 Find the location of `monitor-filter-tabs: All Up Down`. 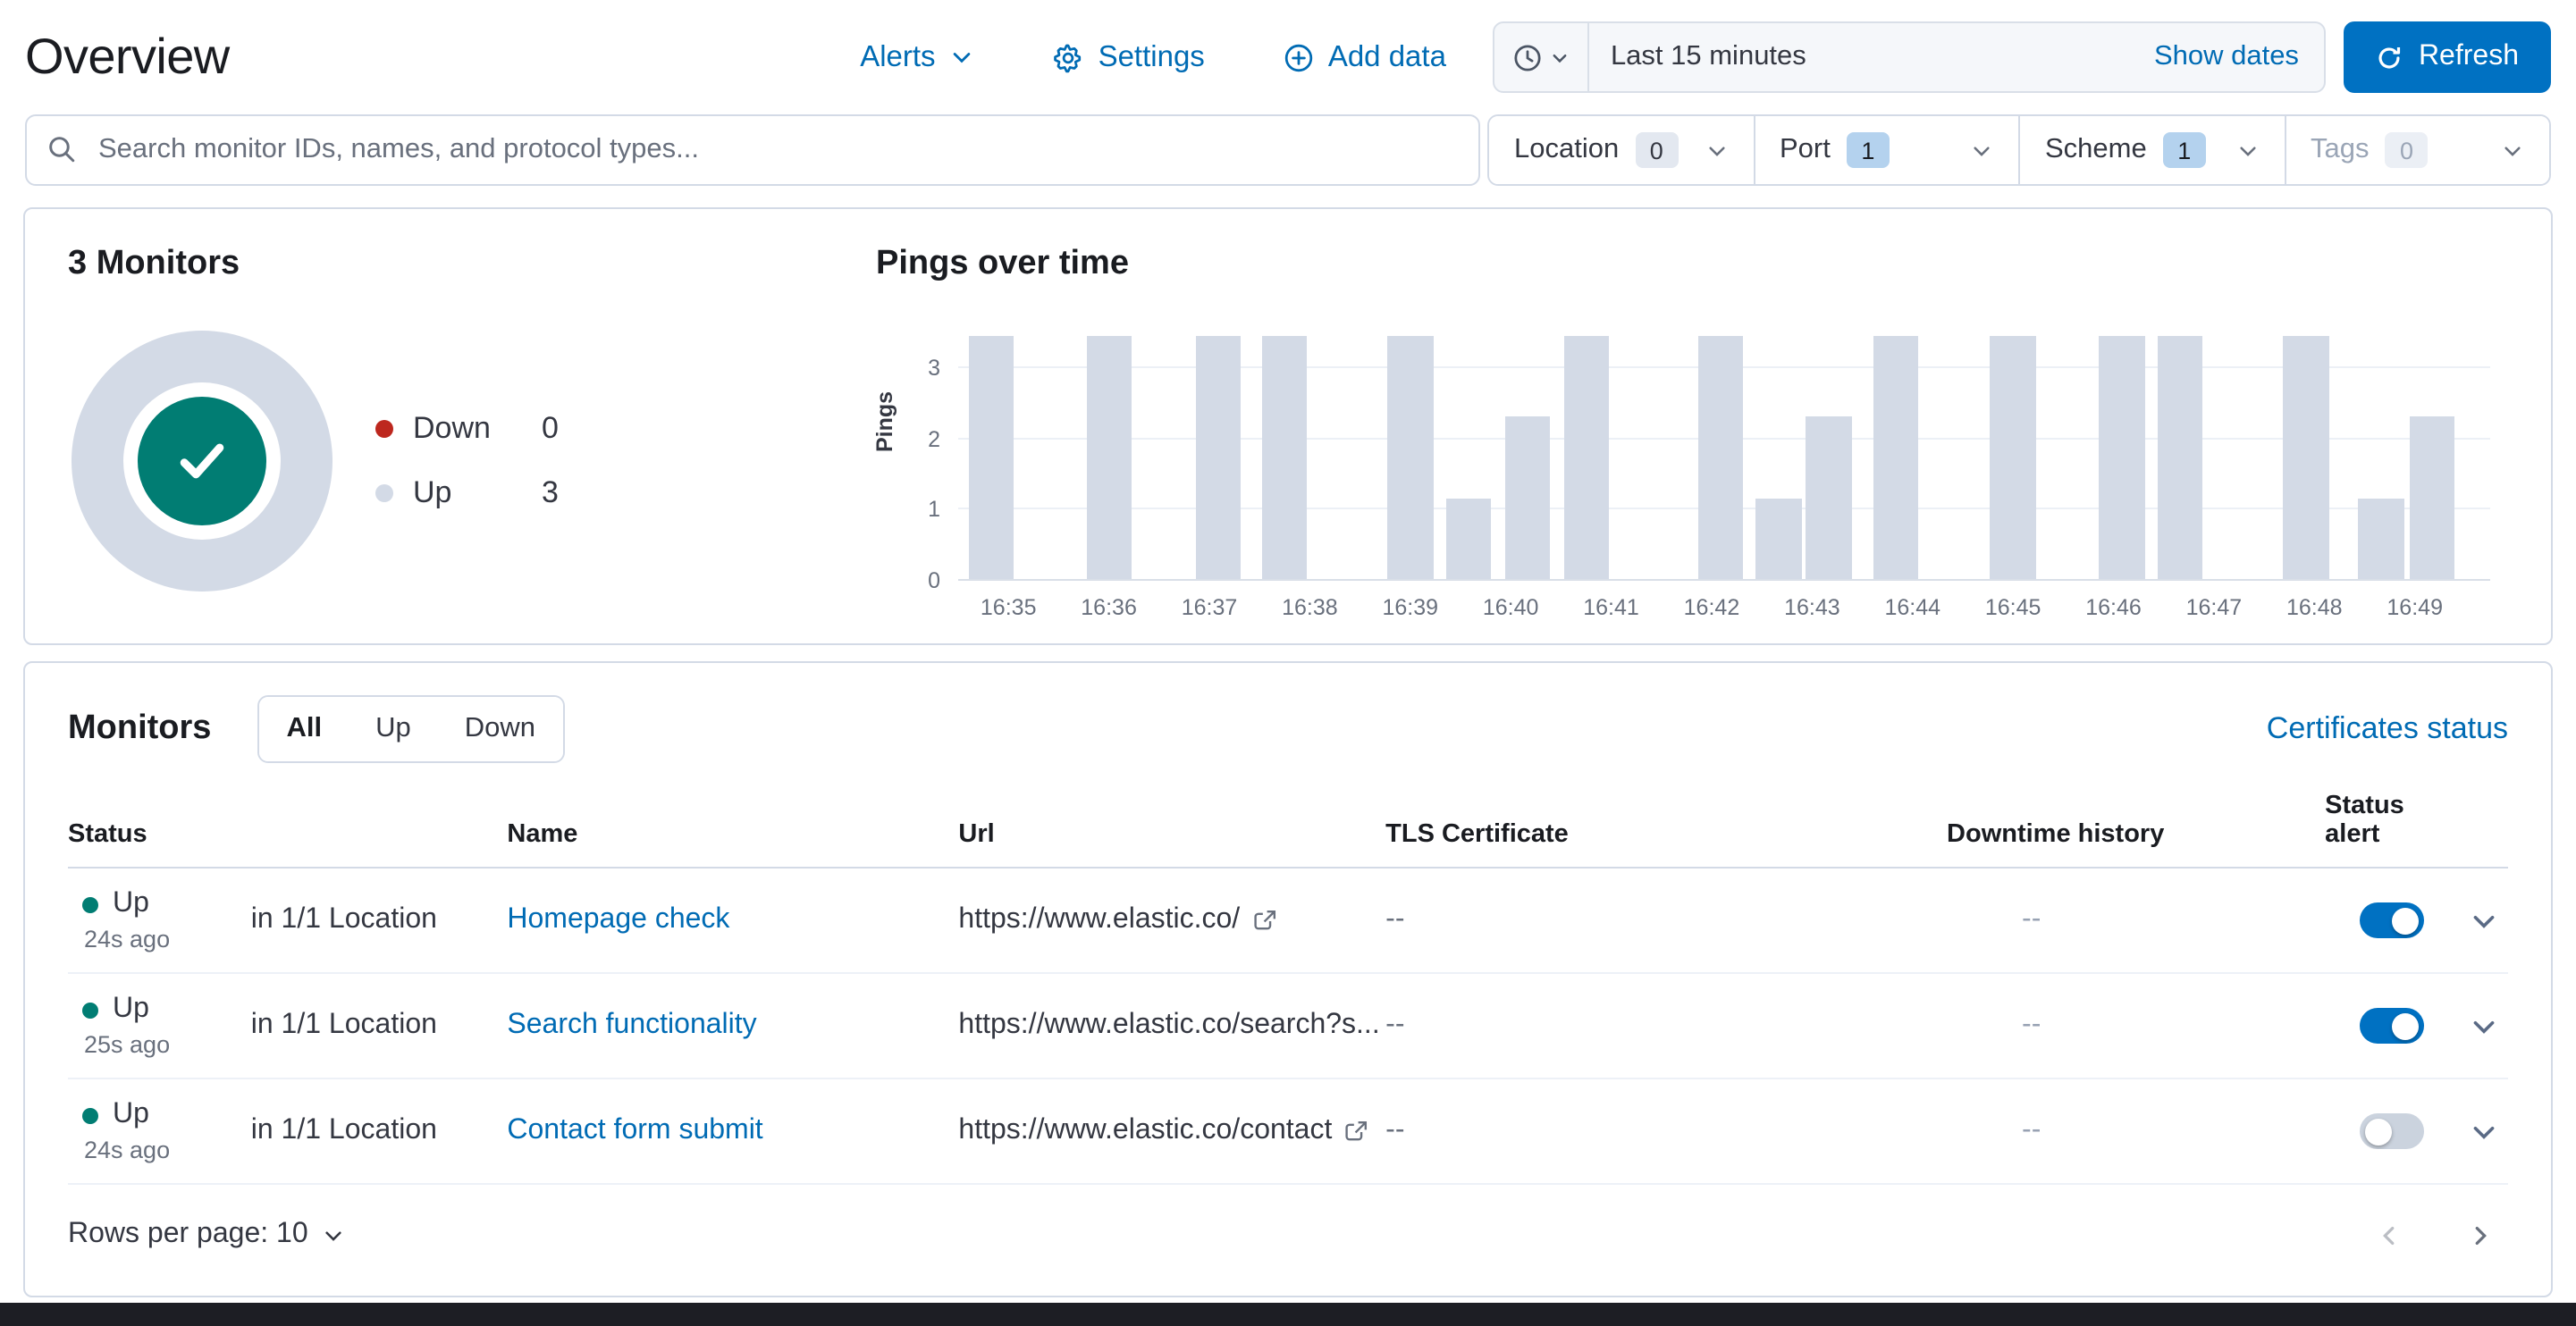

monitor-filter-tabs: All Up Down is located at coordinates (411, 729).